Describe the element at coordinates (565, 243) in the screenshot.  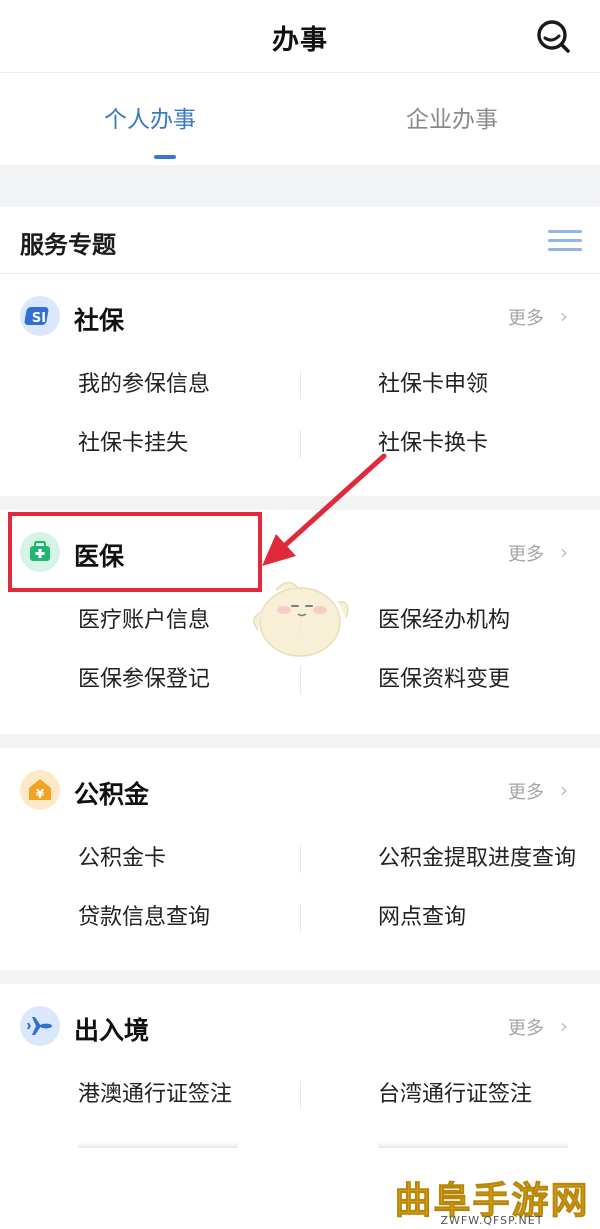
I see `list-menu-icon` at that location.